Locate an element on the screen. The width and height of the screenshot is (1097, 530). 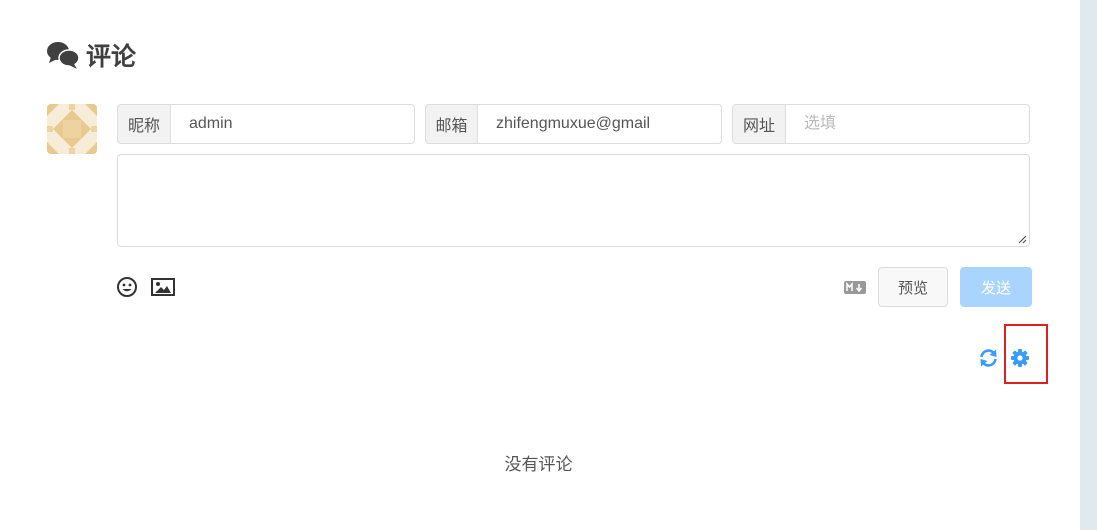
avatar is located at coordinates (72, 129).